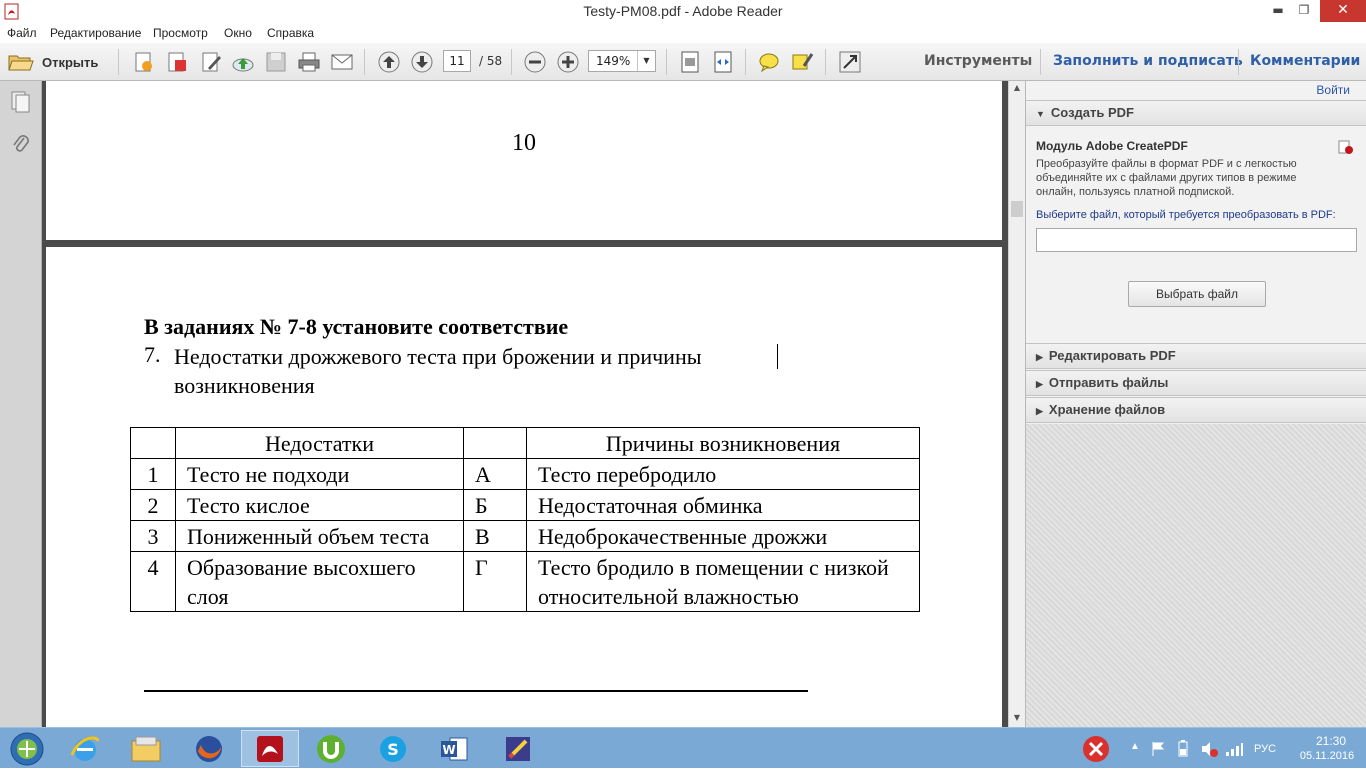  What do you see at coordinates (1345, 147) in the screenshot?
I see `create-pdf-module-icon` at bounding box center [1345, 147].